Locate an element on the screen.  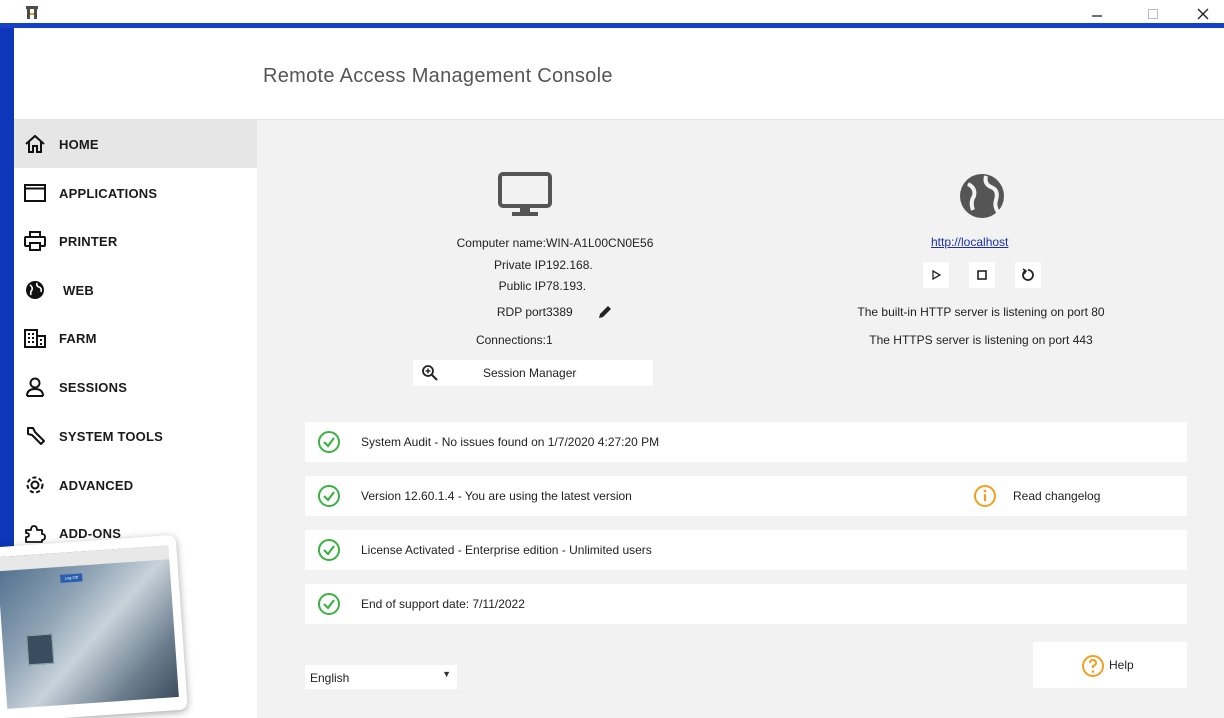
gear-icon is located at coordinates (35, 485).